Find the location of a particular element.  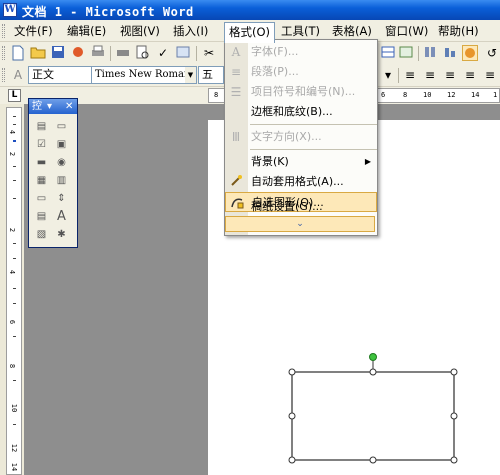

save-icon is located at coordinates (58, 53).